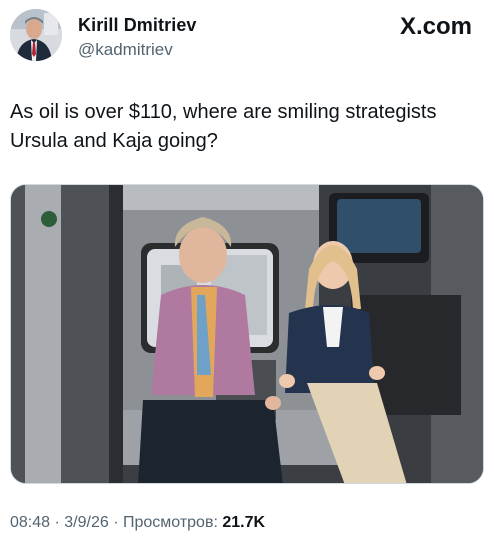 The height and width of the screenshot is (544, 494). I want to click on avatar, so click(36, 35).